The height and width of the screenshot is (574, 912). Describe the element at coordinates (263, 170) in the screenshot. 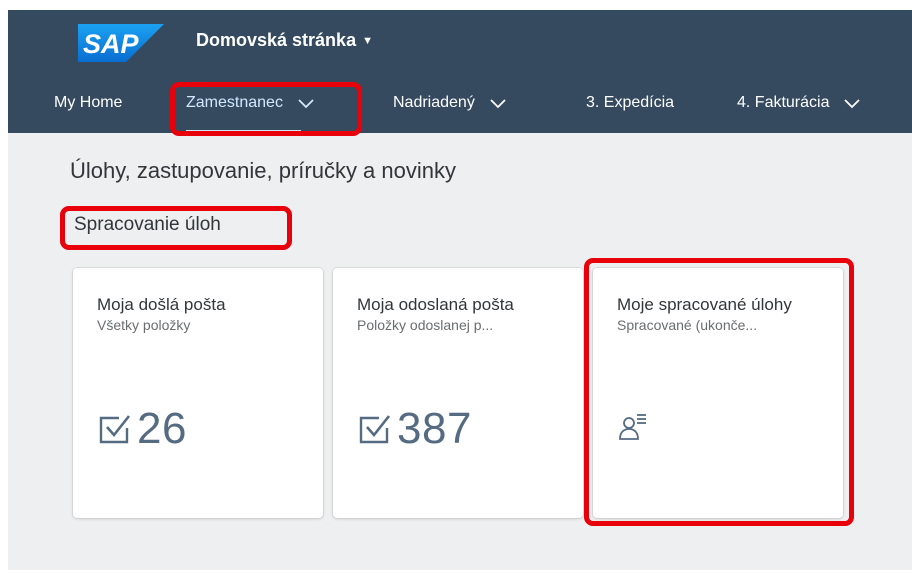

I see `page-title: Úlohy, zastupovanie, príručky a novinky` at that location.